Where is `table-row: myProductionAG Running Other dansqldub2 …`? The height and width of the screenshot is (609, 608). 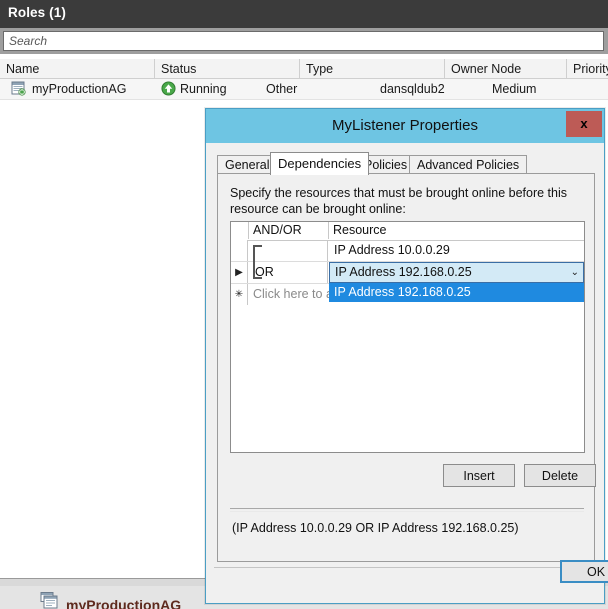
table-row: myProductionAG Running Other dansqldub2 … is located at coordinates (304, 89).